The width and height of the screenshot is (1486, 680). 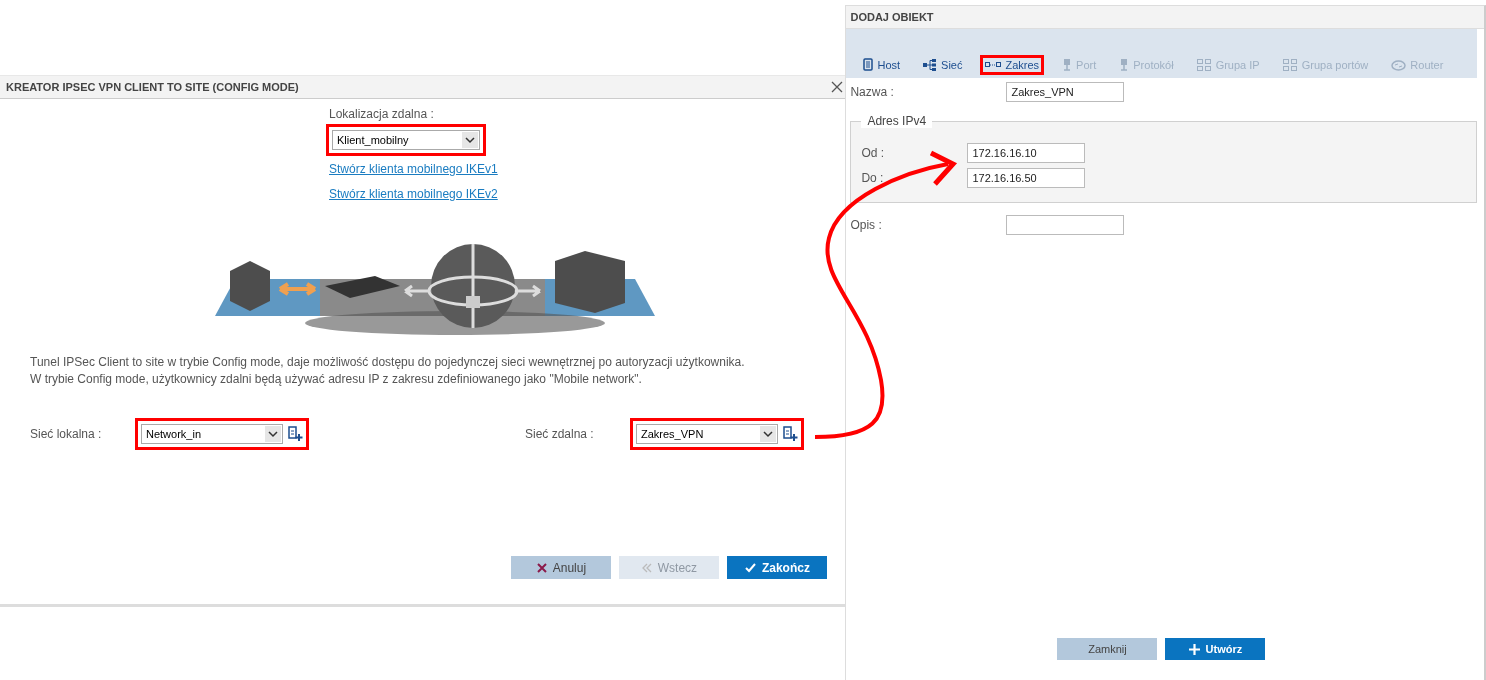 What do you see at coordinates (750, 567) in the screenshot?
I see `checkmark-icon` at bounding box center [750, 567].